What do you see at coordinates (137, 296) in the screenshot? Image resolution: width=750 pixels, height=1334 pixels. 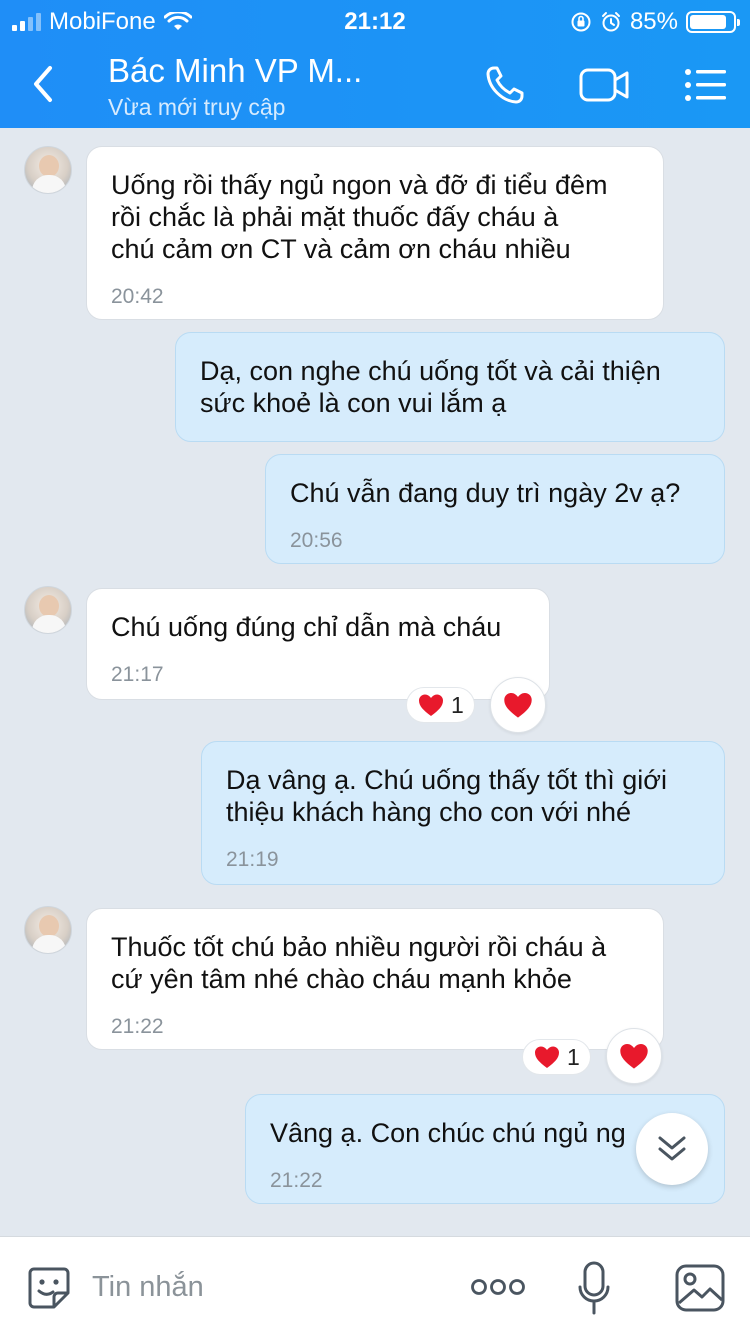 I see `message-time: 20:42` at bounding box center [137, 296].